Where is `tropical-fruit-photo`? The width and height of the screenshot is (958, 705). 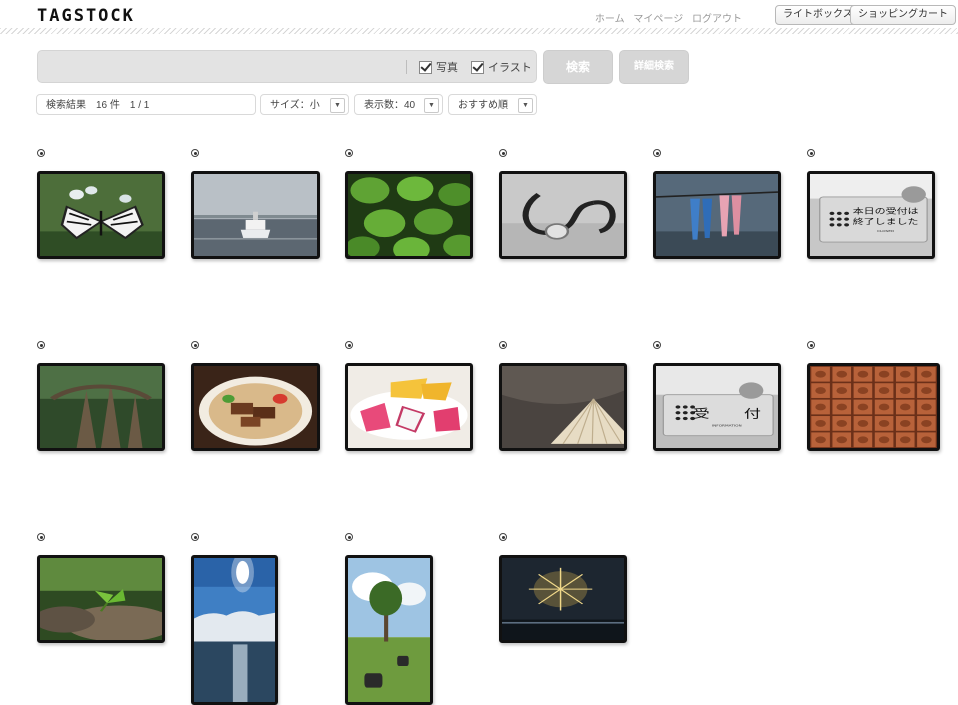 tropical-fruit-photo is located at coordinates (409, 407).